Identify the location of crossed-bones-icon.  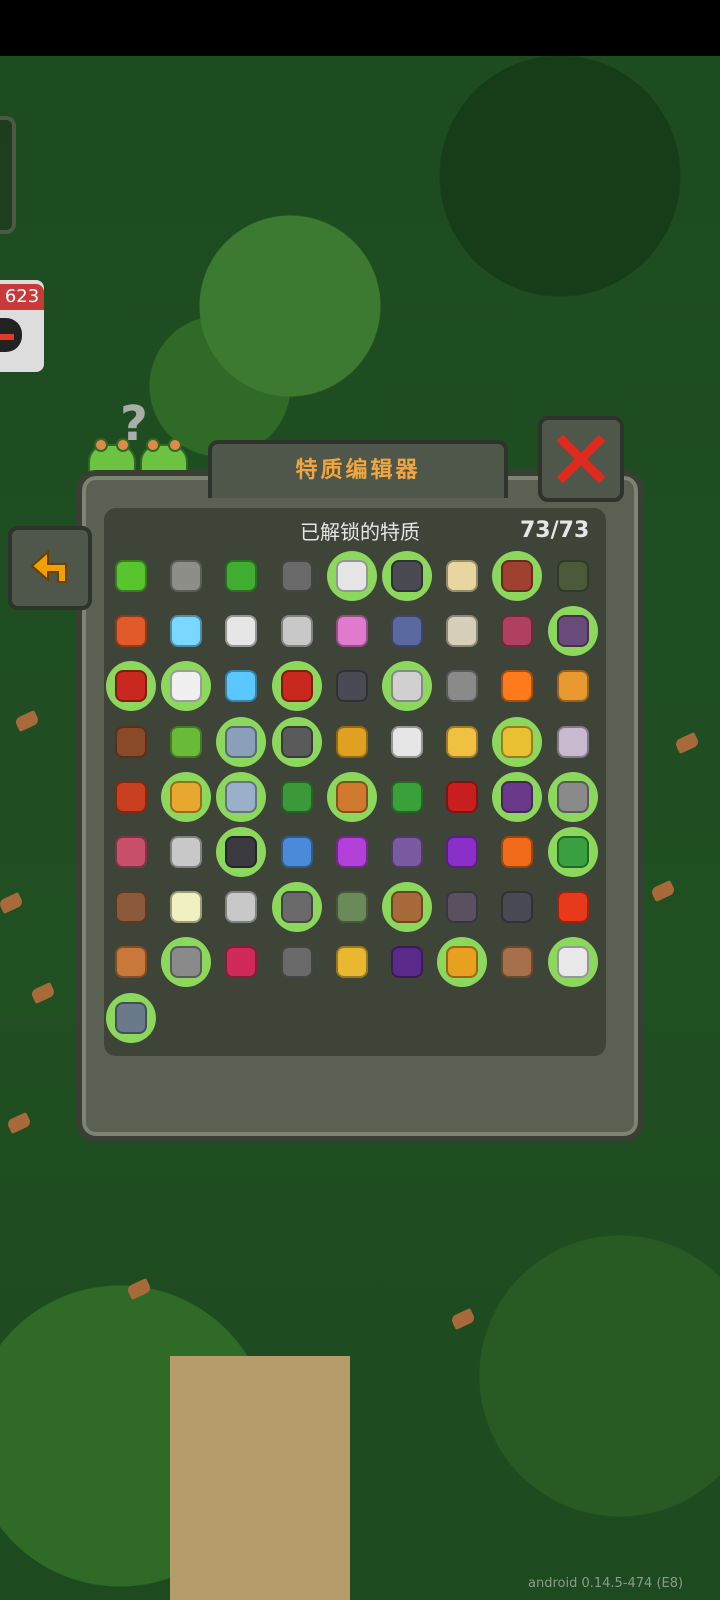
(296, 631).